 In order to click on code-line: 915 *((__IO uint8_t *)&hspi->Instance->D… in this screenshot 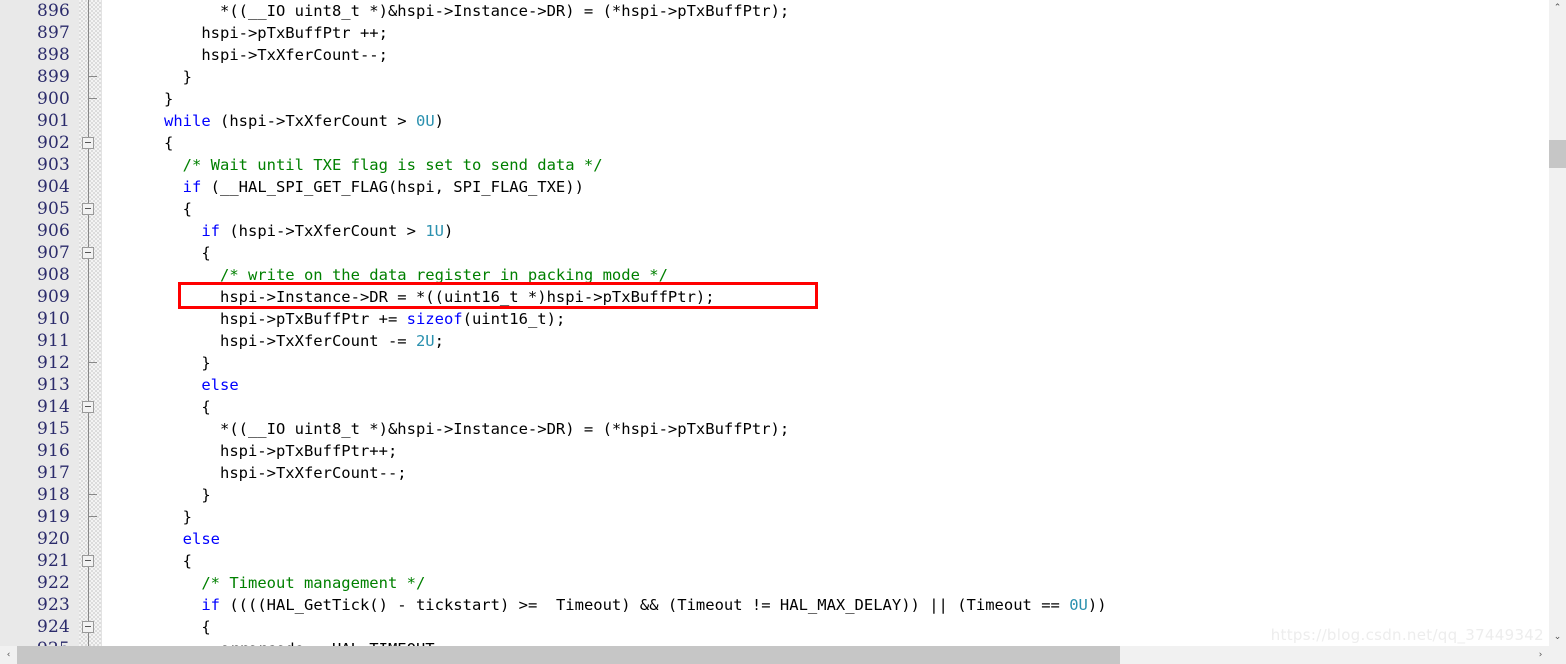, I will do `click(766, 429)`.